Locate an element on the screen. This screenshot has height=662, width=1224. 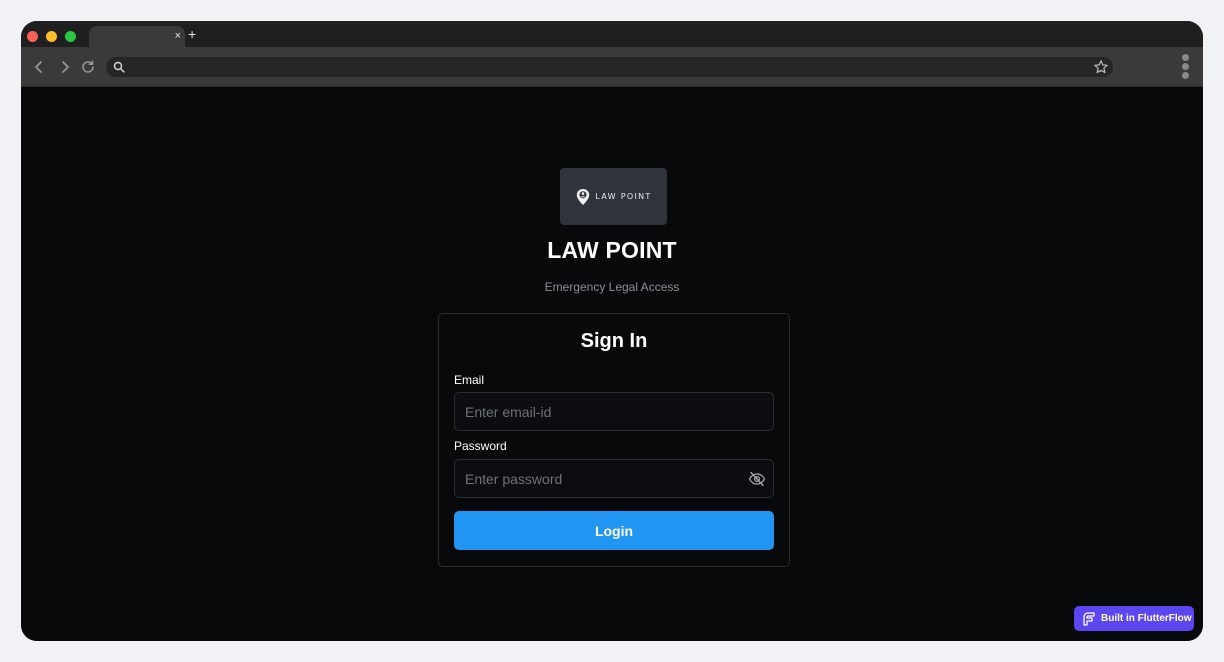
browser-toolbar is located at coordinates (612, 67).